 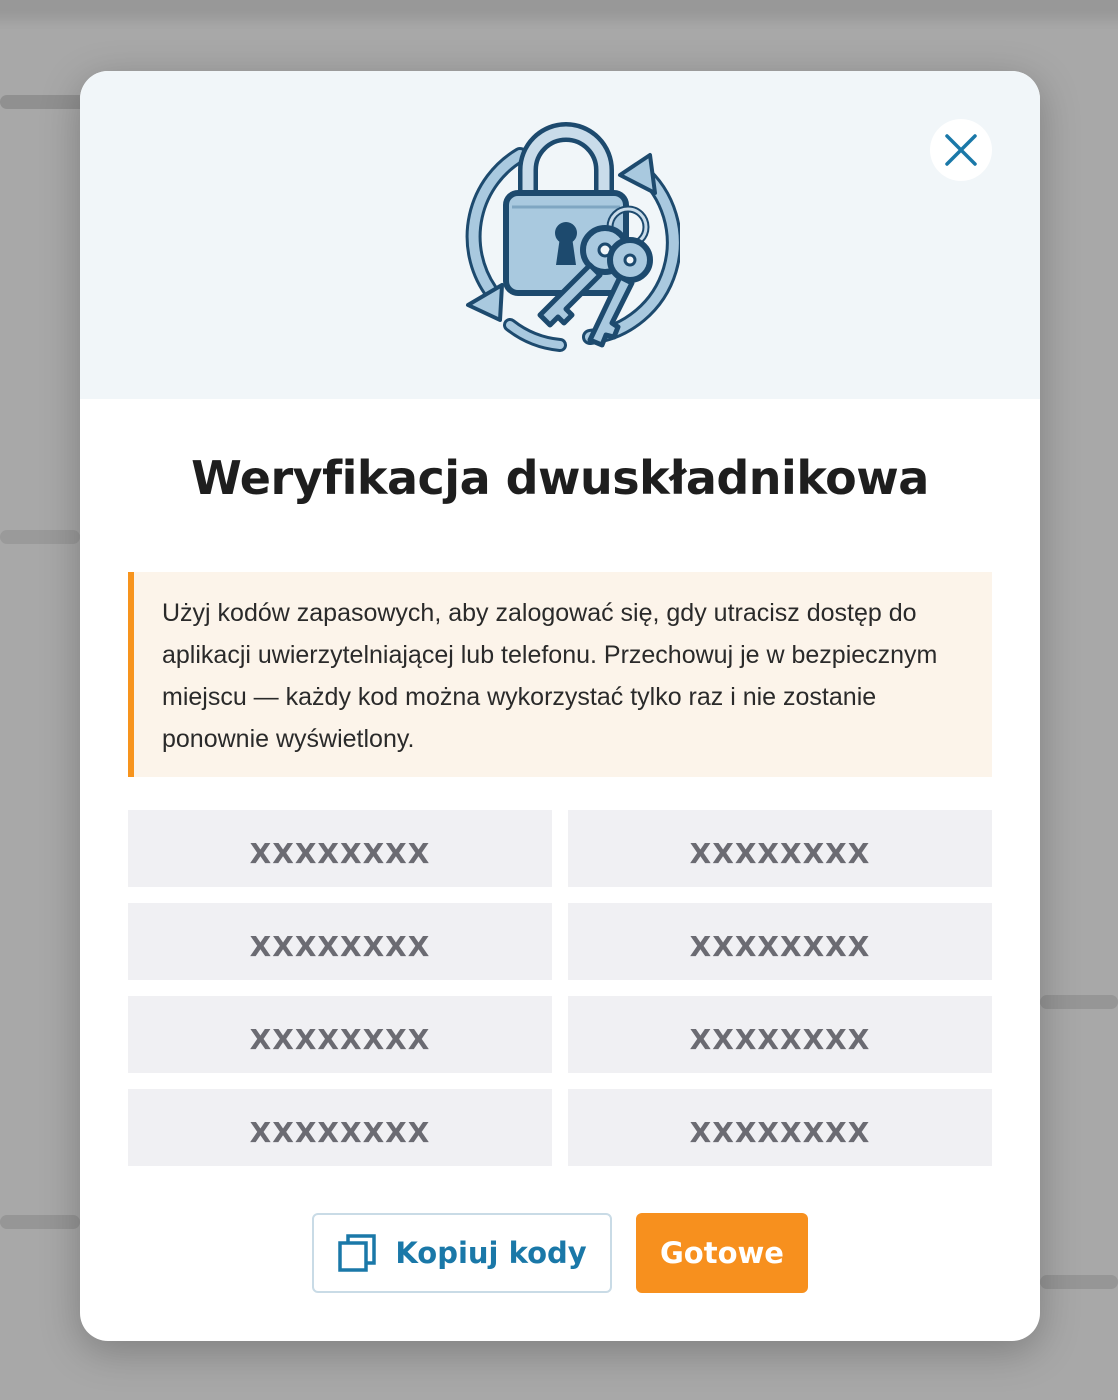 I want to click on modal-title: Weryfikacja dwuskładnikowa, so click(x=560, y=478).